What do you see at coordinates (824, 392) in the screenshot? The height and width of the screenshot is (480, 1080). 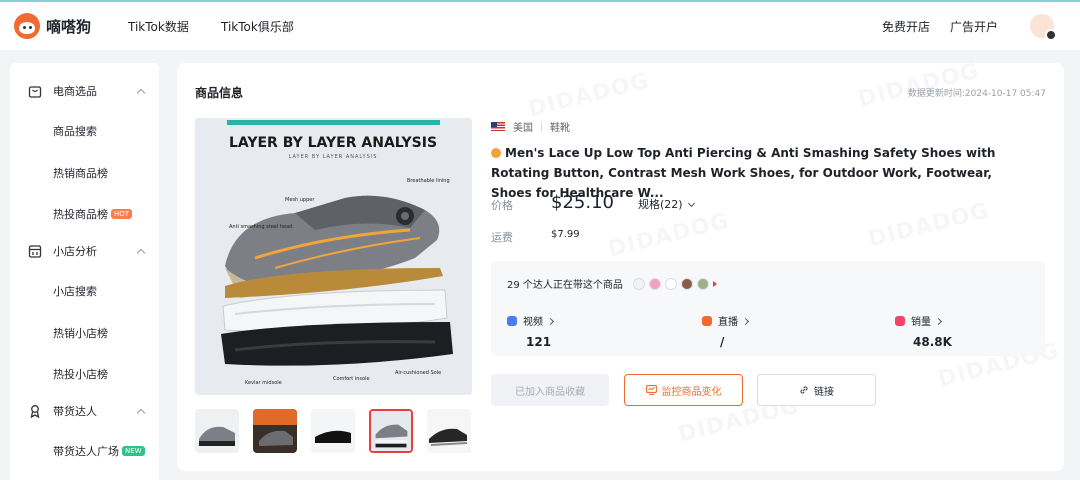 I see `button-label: 链接` at bounding box center [824, 392].